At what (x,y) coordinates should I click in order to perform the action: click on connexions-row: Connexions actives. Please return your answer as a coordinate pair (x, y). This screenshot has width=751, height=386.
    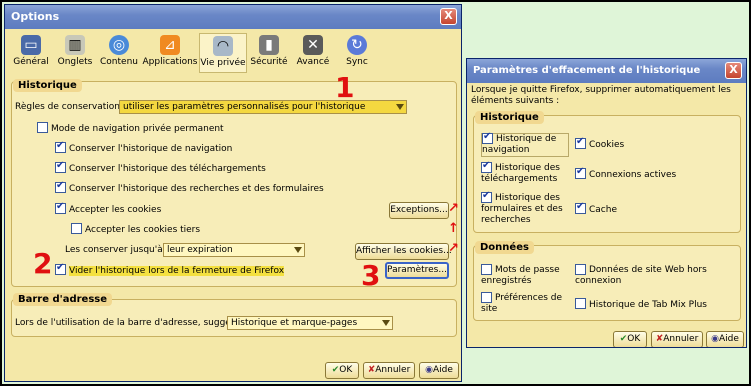
    Looking at the image, I should click on (625, 173).